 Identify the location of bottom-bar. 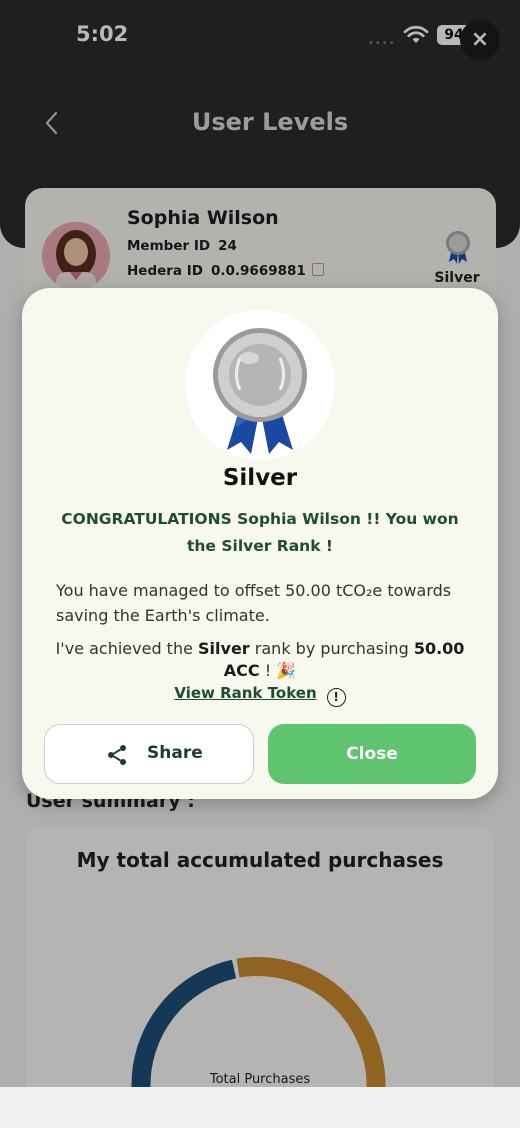
(260, 1107).